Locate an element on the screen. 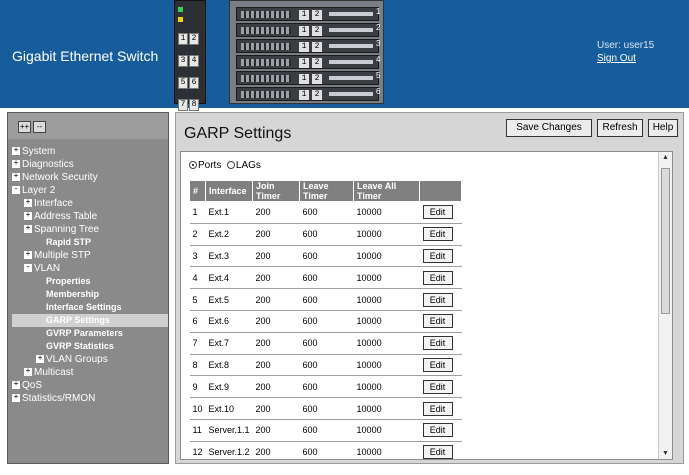 The width and height of the screenshot is (689, 475). sidebar-item-label: Rapid STP is located at coordinates (69, 242).